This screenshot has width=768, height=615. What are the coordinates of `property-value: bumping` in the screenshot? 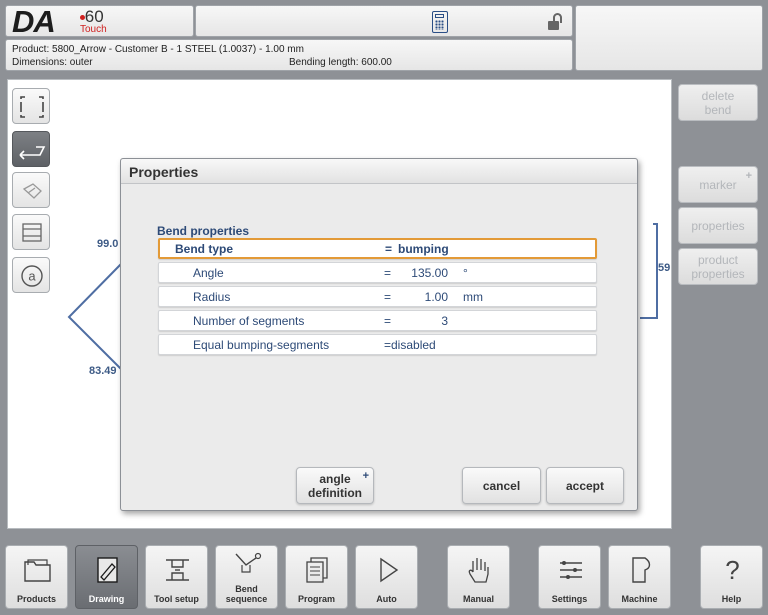 It's located at (423, 249).